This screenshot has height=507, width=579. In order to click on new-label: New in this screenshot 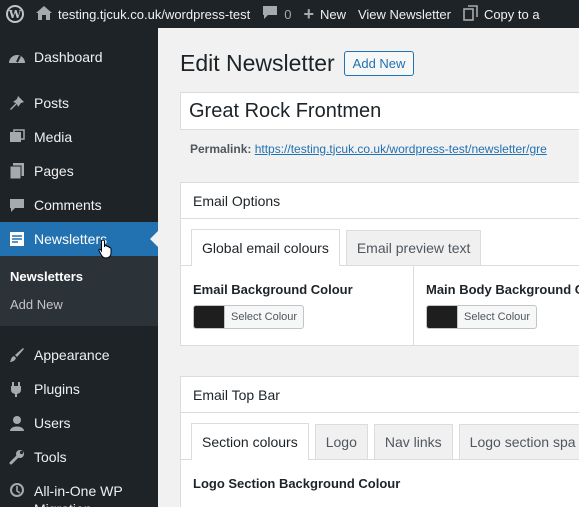, I will do `click(332, 14)`.